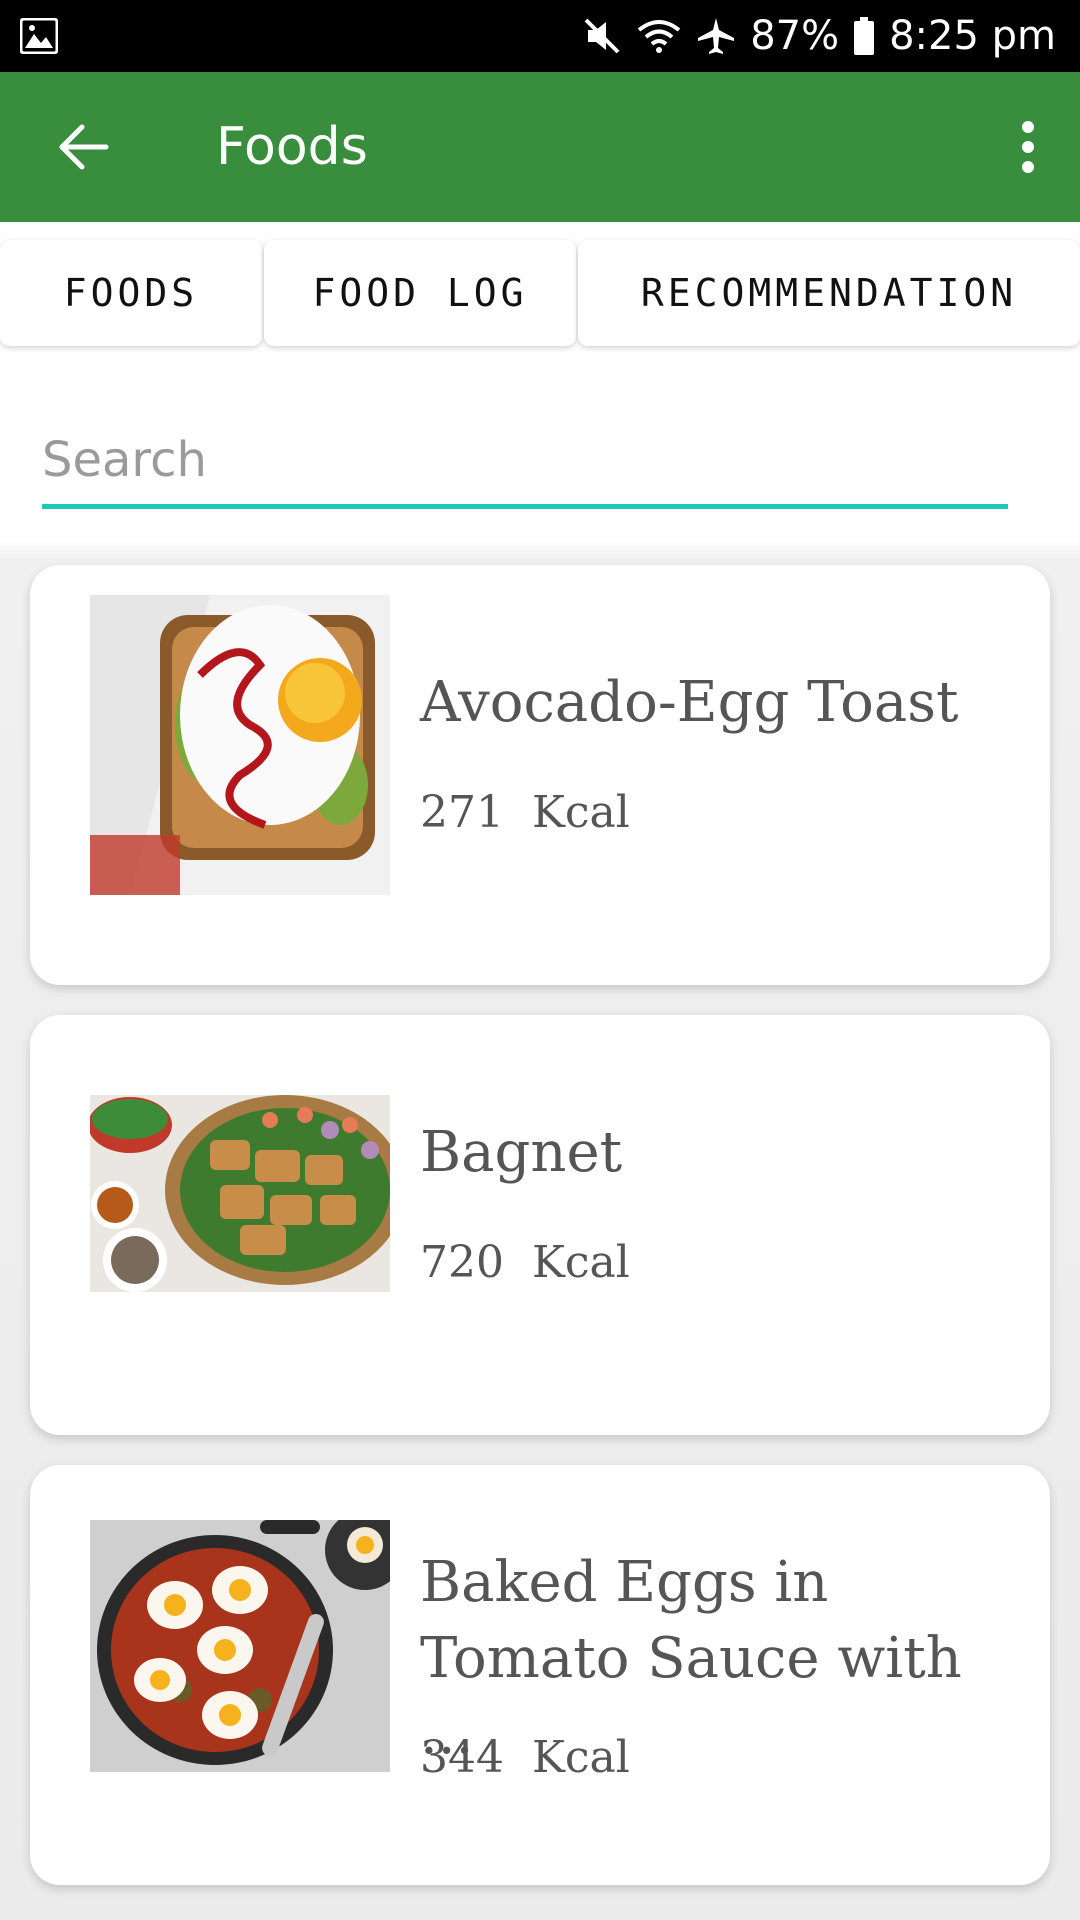  What do you see at coordinates (525, 506) in the screenshot?
I see `search-underline` at bounding box center [525, 506].